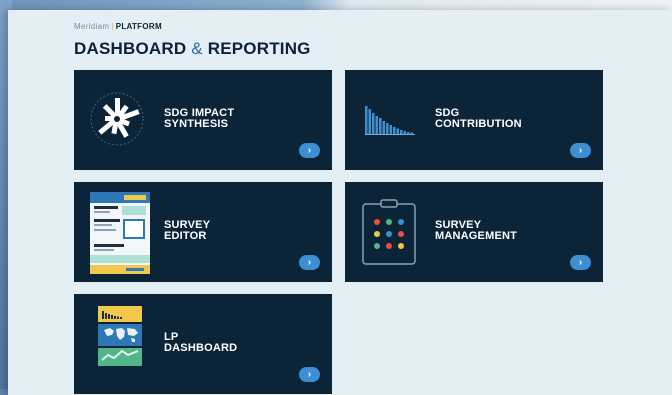 The image size is (672, 395). What do you see at coordinates (120, 336) in the screenshot?
I see `dashboard-map-icon` at bounding box center [120, 336].